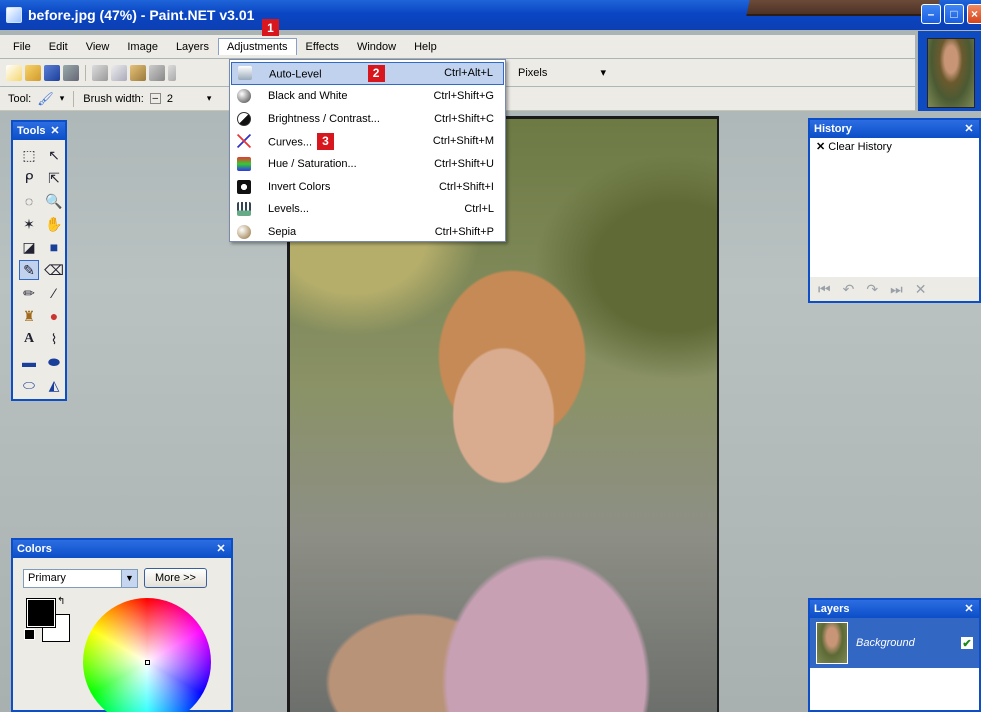  I want to click on eraser-icon: ⌫, so click(54, 270).